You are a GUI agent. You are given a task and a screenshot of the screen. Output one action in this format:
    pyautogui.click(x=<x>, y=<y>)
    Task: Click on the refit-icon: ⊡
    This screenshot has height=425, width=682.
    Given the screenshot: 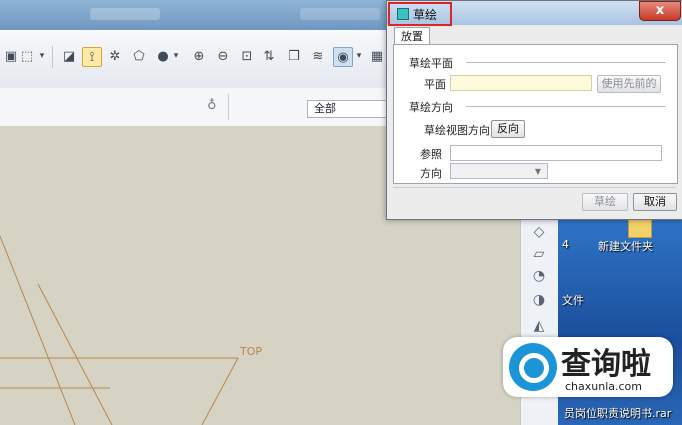 What is the action you would take?
    pyautogui.click(x=247, y=56)
    